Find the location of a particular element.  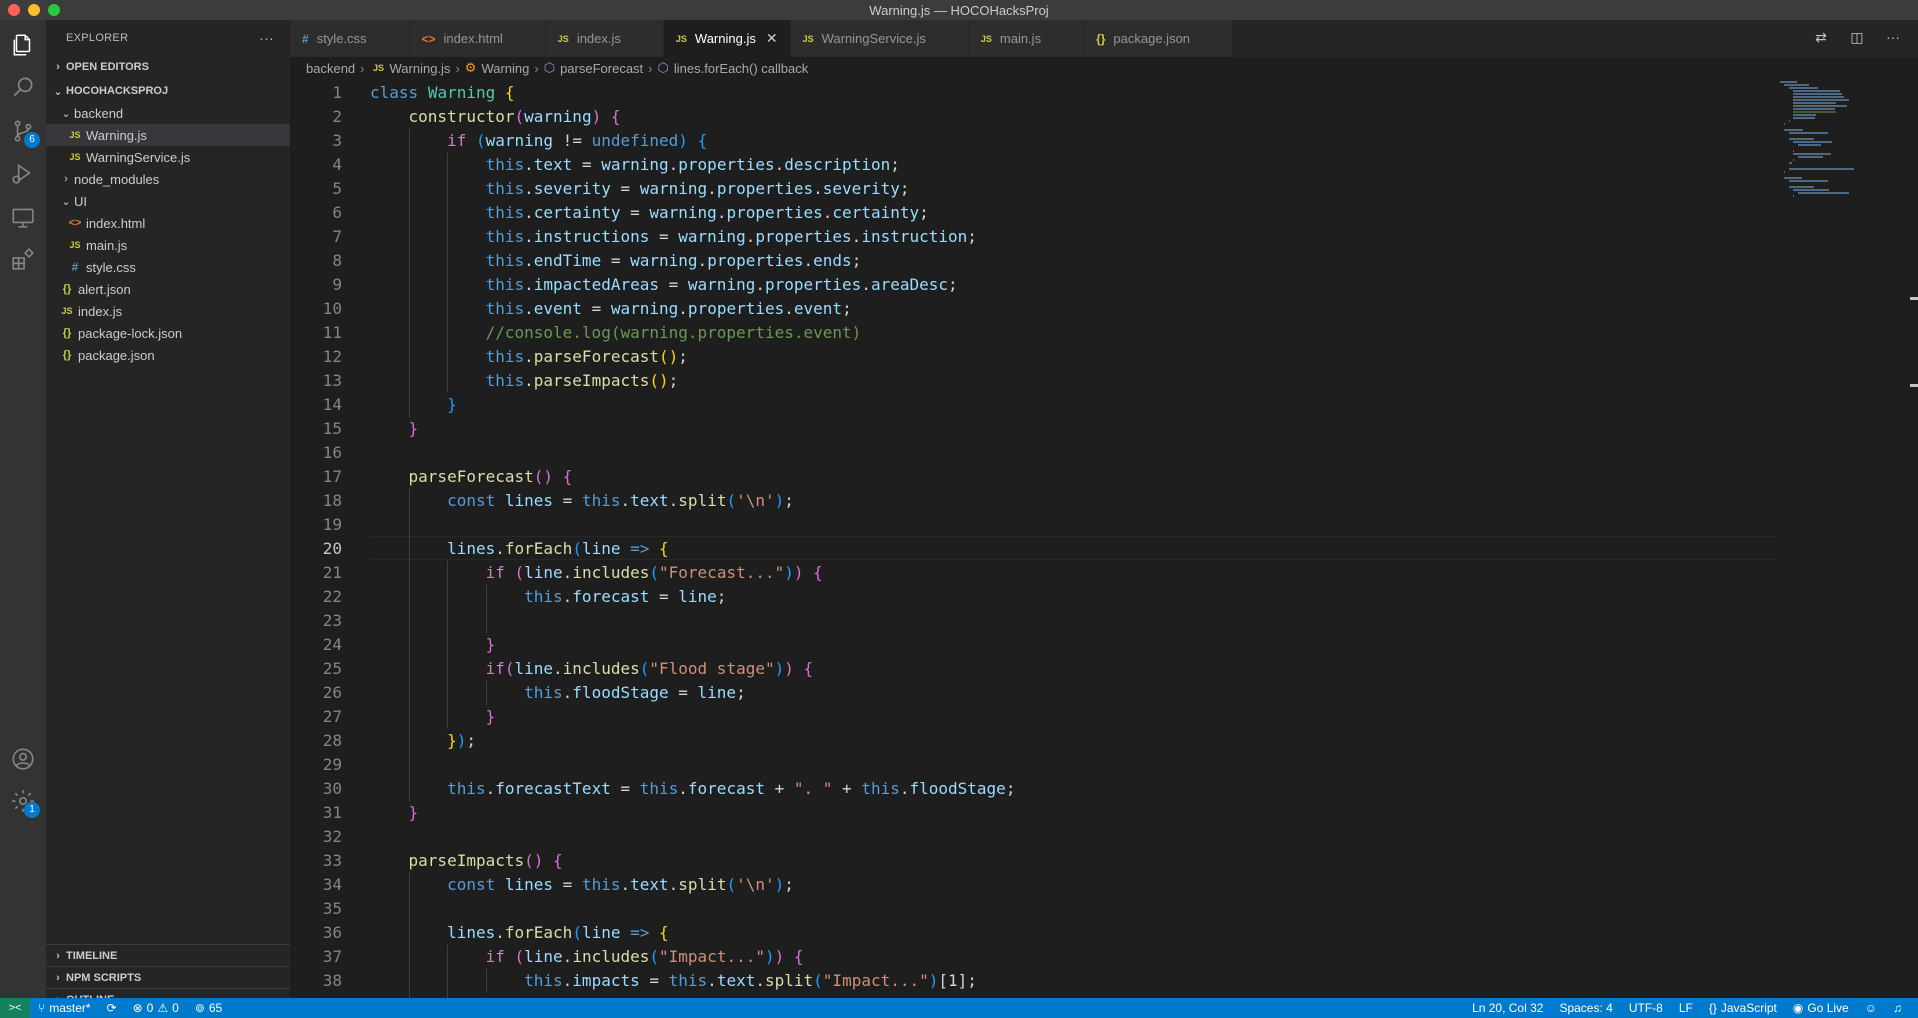

breadcrumb-class: Warning is located at coordinates (505, 68).